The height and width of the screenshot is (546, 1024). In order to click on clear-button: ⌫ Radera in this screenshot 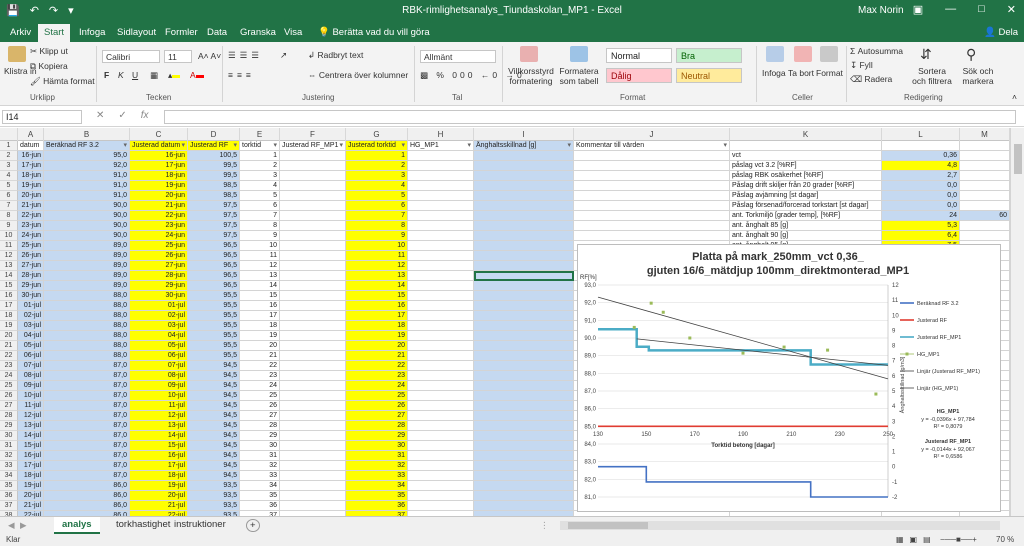, I will do `click(871, 79)`.